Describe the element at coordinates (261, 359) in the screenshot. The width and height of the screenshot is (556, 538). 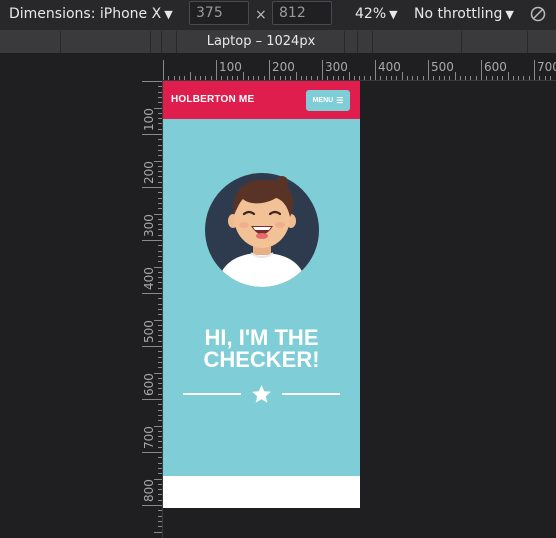
I see `hero-title-line: CHECKER!` at that location.